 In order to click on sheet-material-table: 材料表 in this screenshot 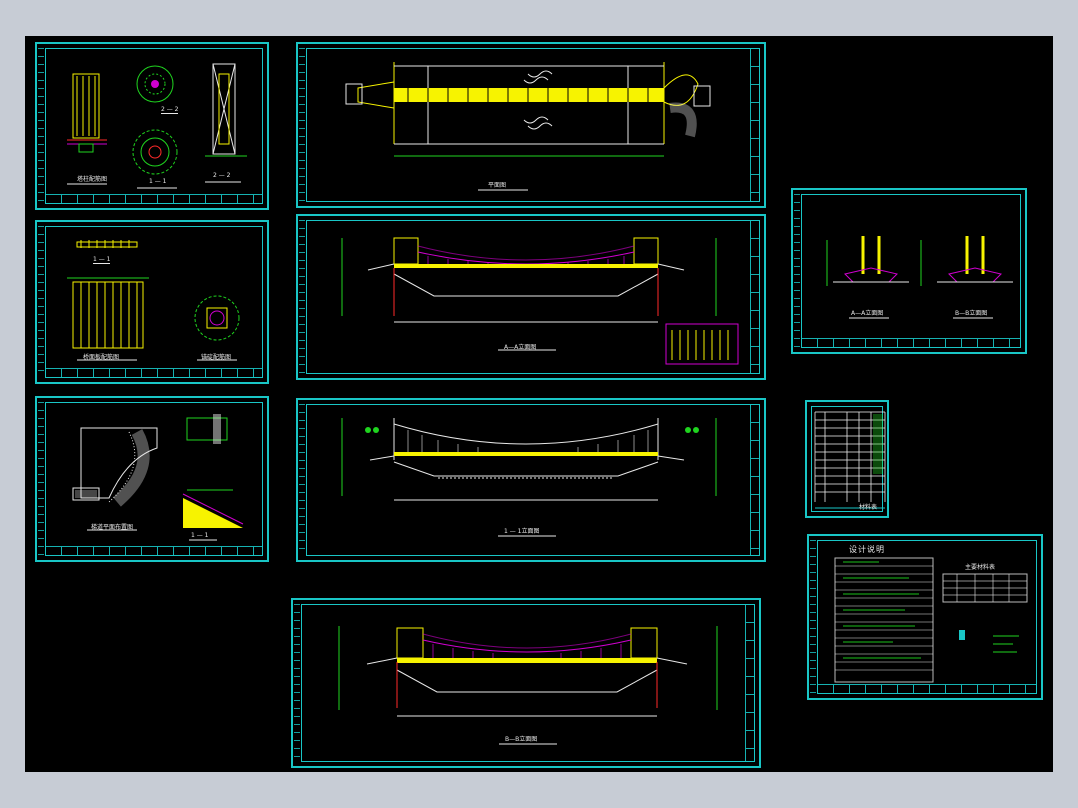, I will do `click(847, 459)`.